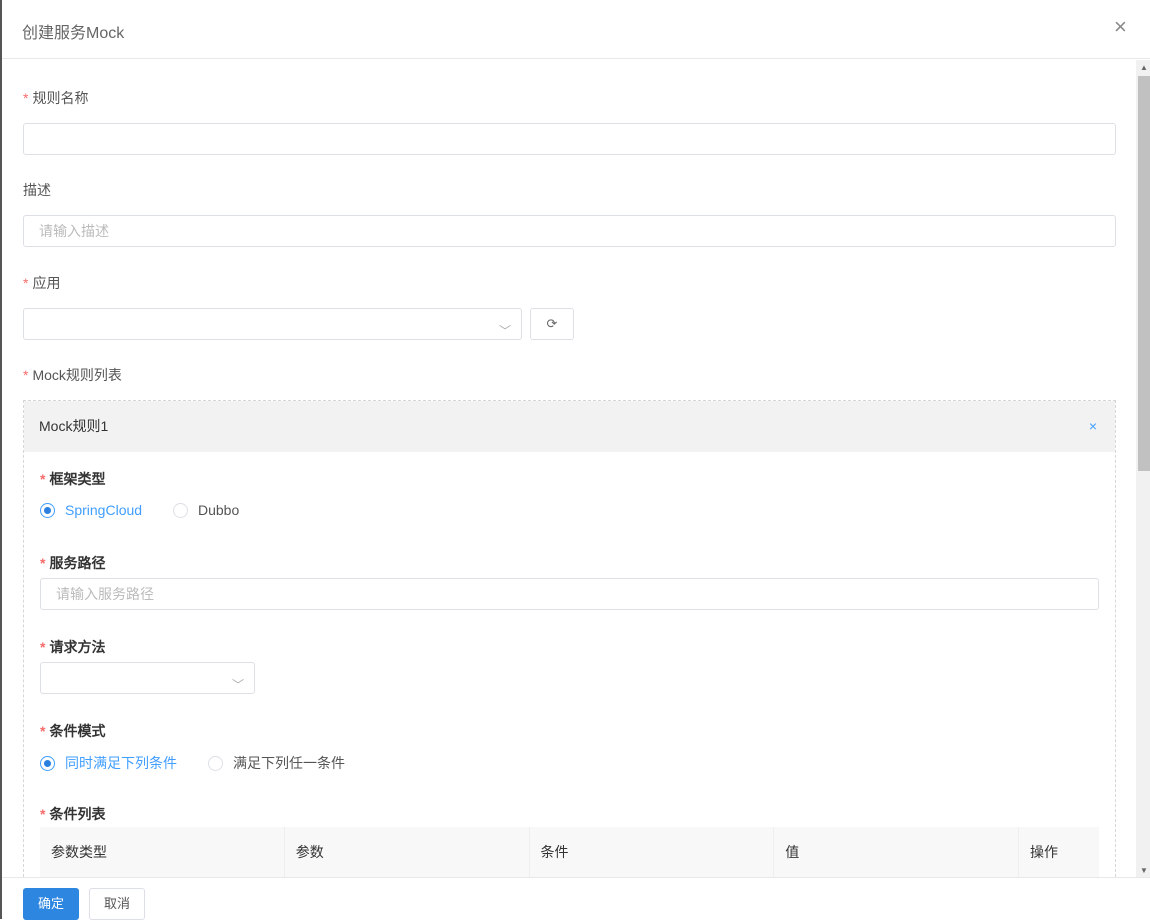 This screenshot has height=920, width=1150. Describe the element at coordinates (896, 852) in the screenshot. I see `column-header: 值` at that location.